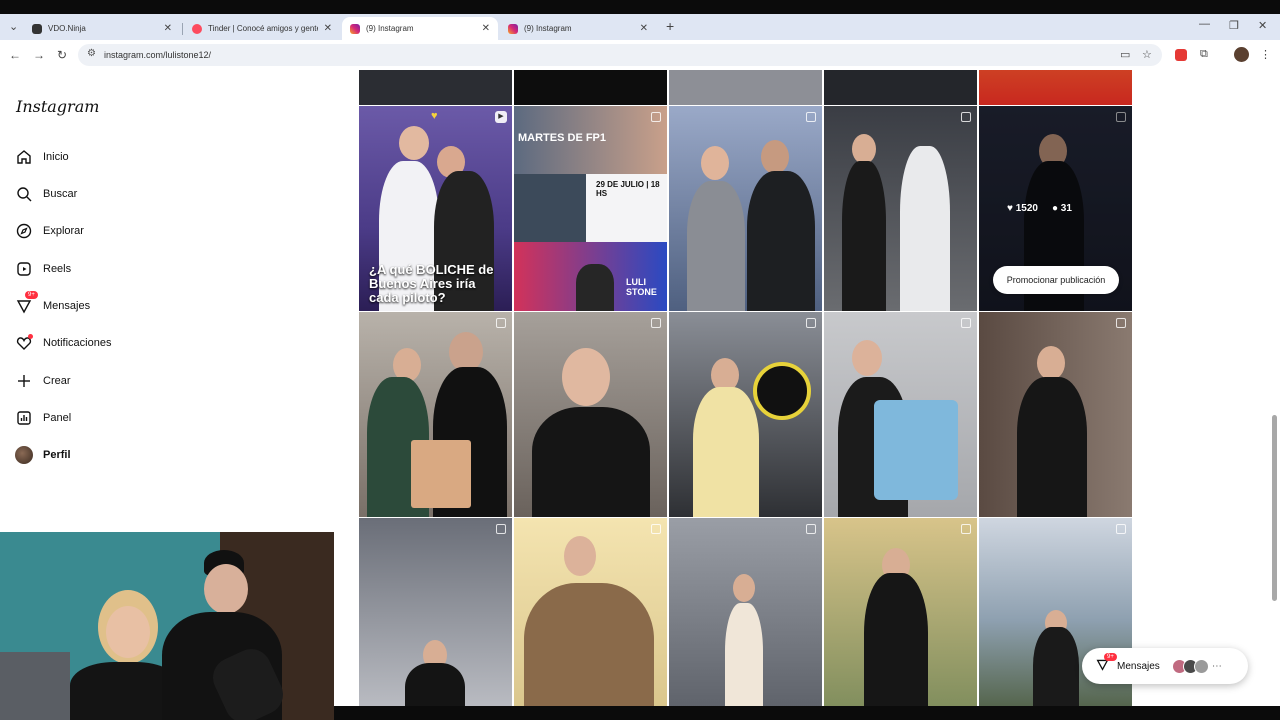 This screenshot has height=720, width=1280. Describe the element at coordinates (1265, 54) in the screenshot. I see `more-vert-icon: ⋮` at that location.